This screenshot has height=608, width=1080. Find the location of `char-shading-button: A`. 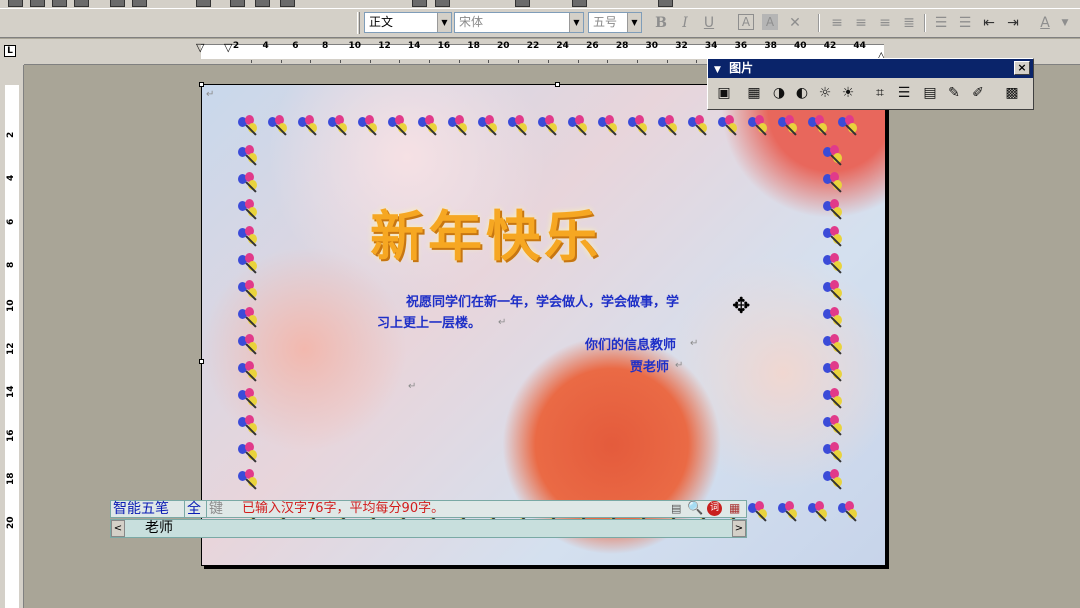

char-shading-button: A is located at coordinates (770, 22).